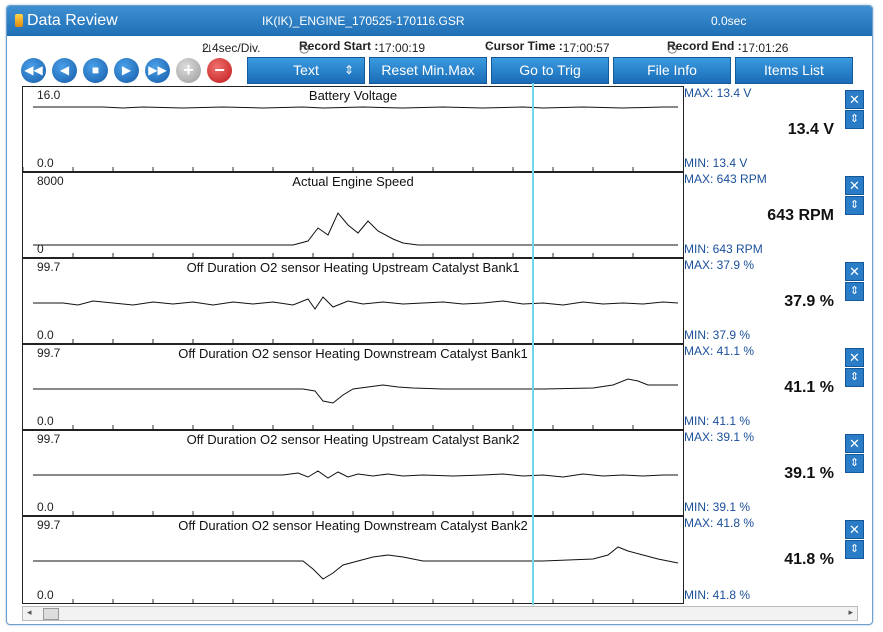 The width and height of the screenshot is (883, 632). I want to click on items-list-label: Items List, so click(794, 70).